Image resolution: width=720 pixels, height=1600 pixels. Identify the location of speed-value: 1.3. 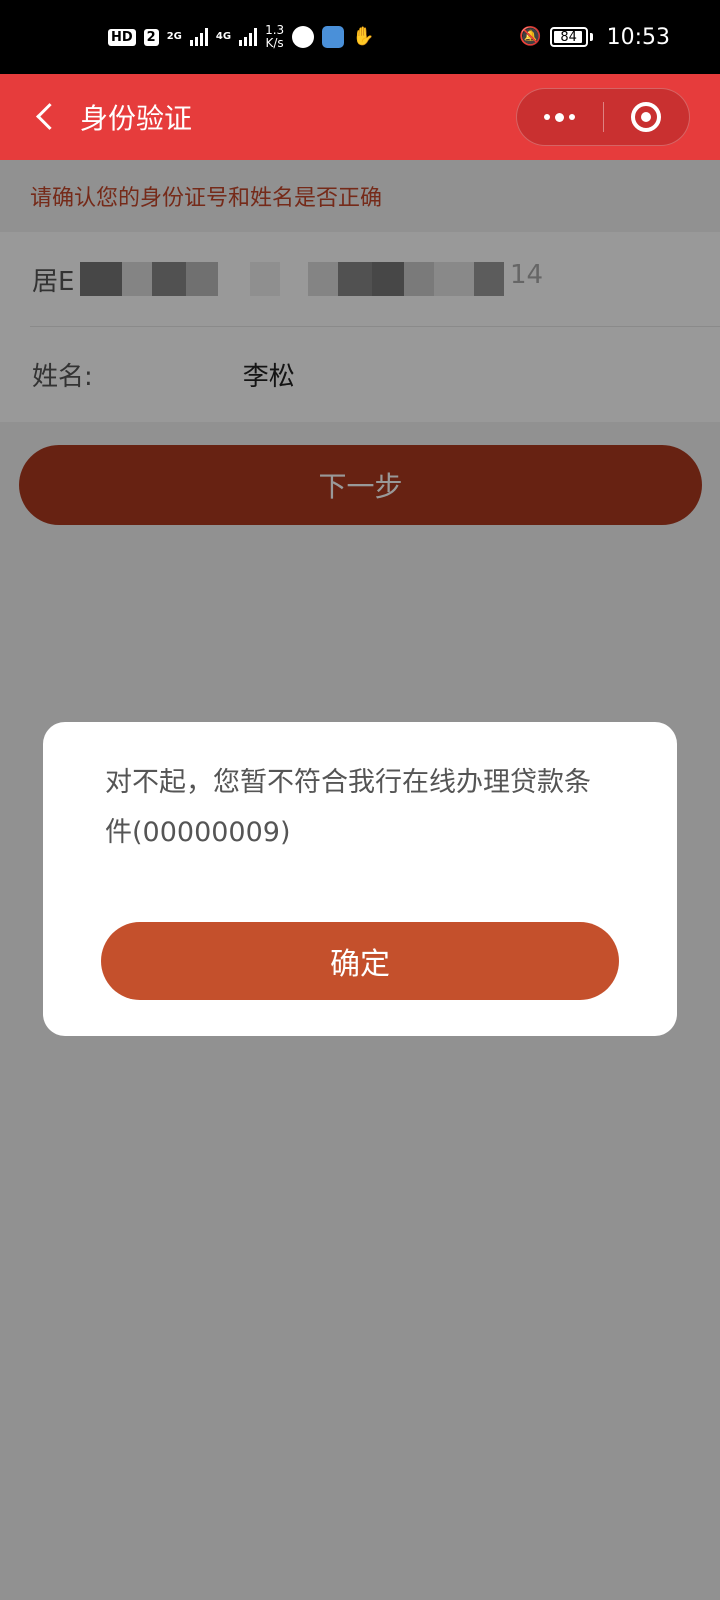
(275, 30).